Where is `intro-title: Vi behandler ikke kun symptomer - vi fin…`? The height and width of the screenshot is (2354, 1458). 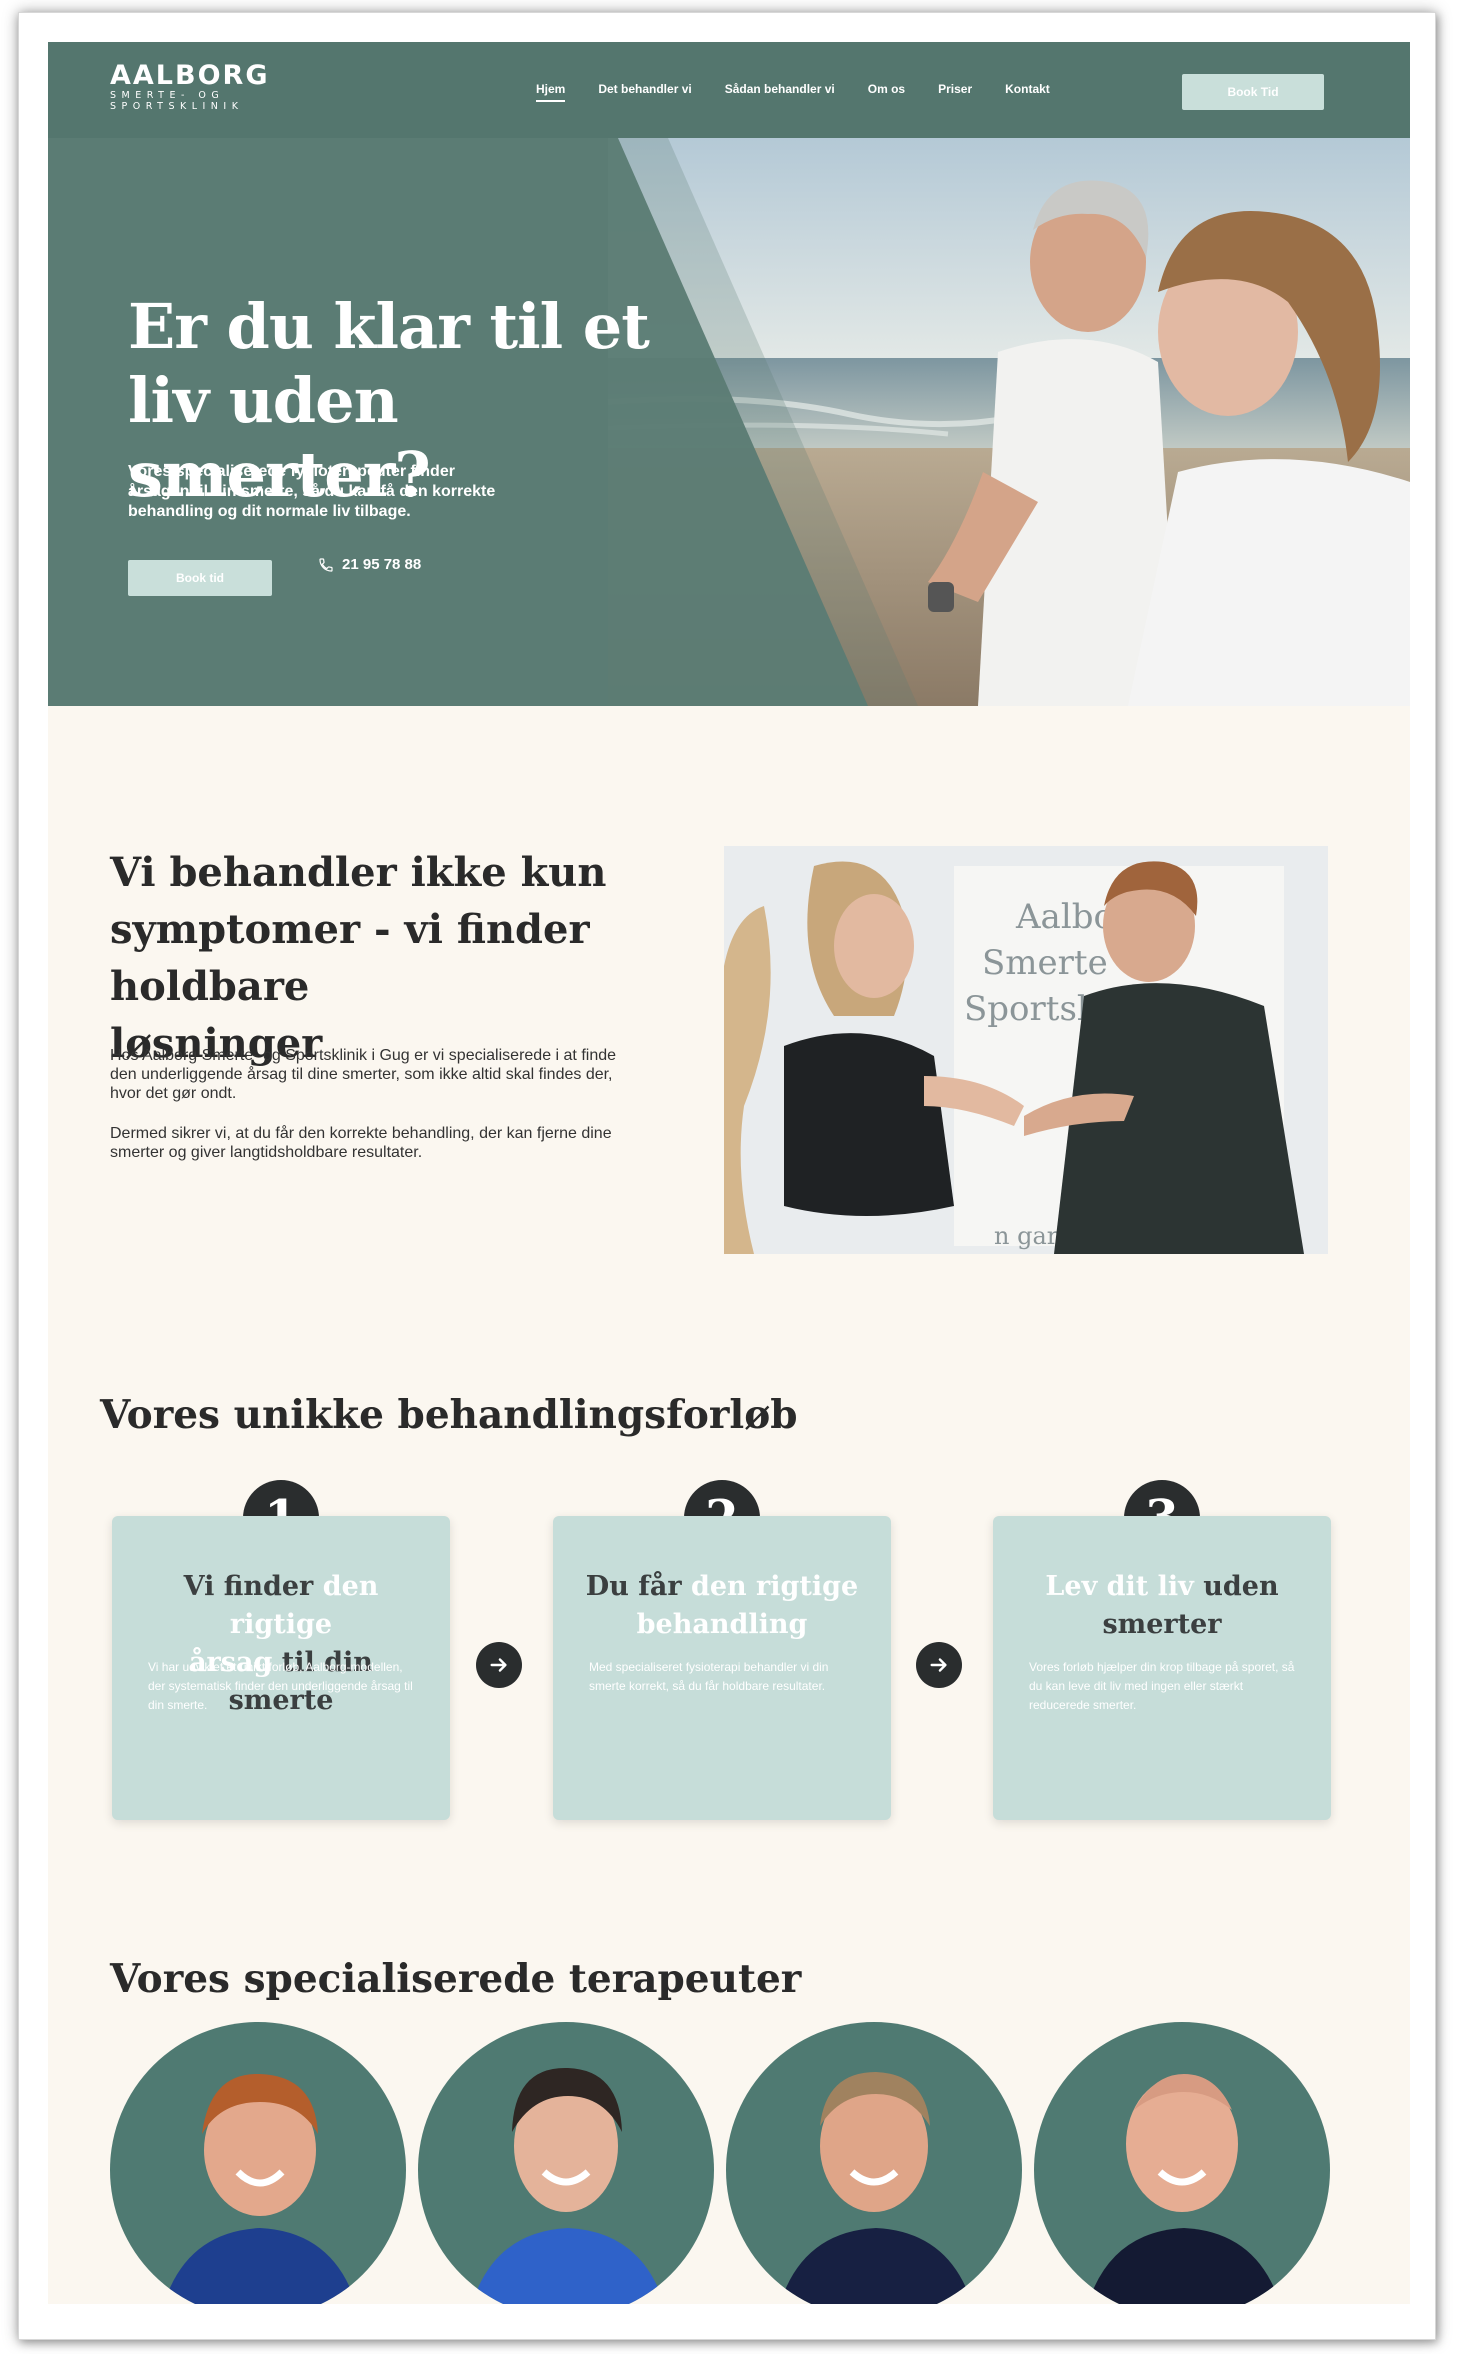
intro-title: Vi behandler ikke kun symptomer - vi fin… is located at coordinates (430, 958).